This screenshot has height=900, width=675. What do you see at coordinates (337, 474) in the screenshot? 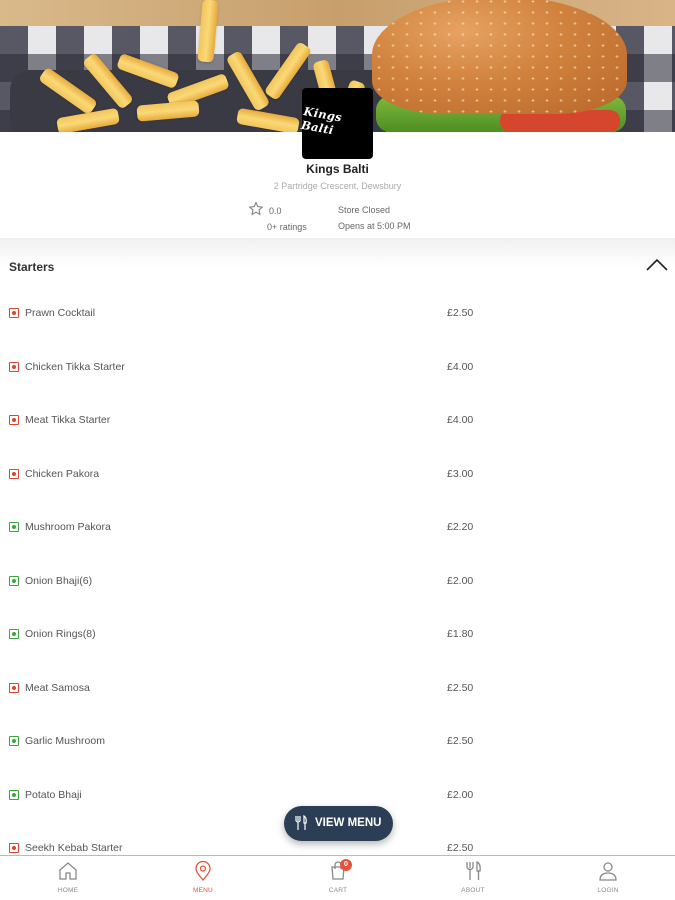
I see `menu-item: Chicken Pakora £3.00` at bounding box center [337, 474].